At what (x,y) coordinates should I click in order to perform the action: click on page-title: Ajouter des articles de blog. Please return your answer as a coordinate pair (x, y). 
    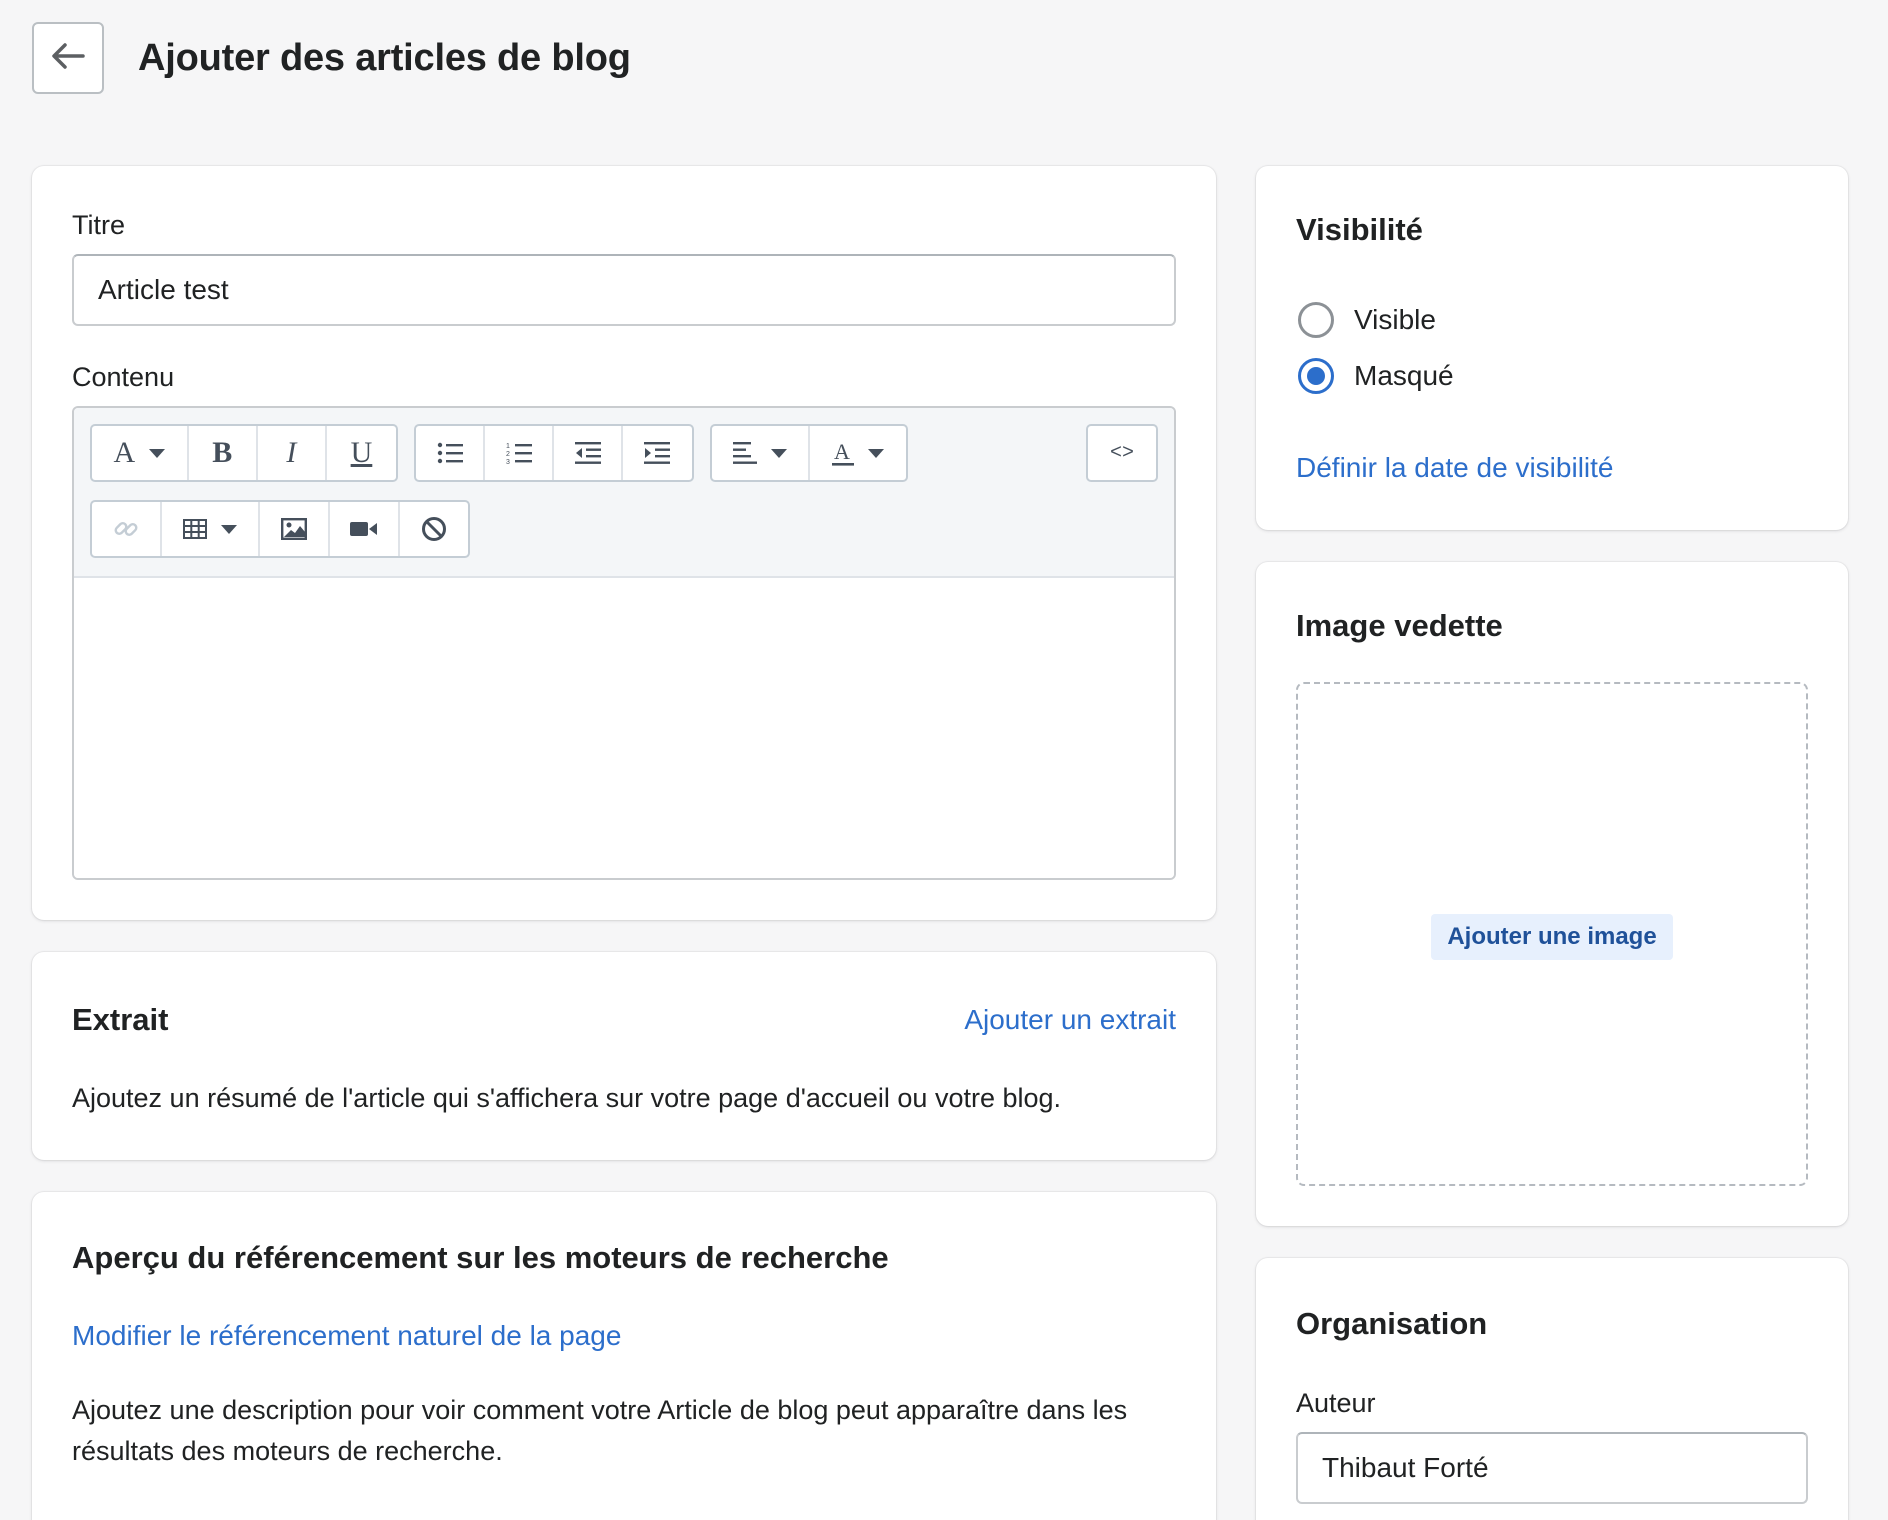
    Looking at the image, I should click on (384, 57).